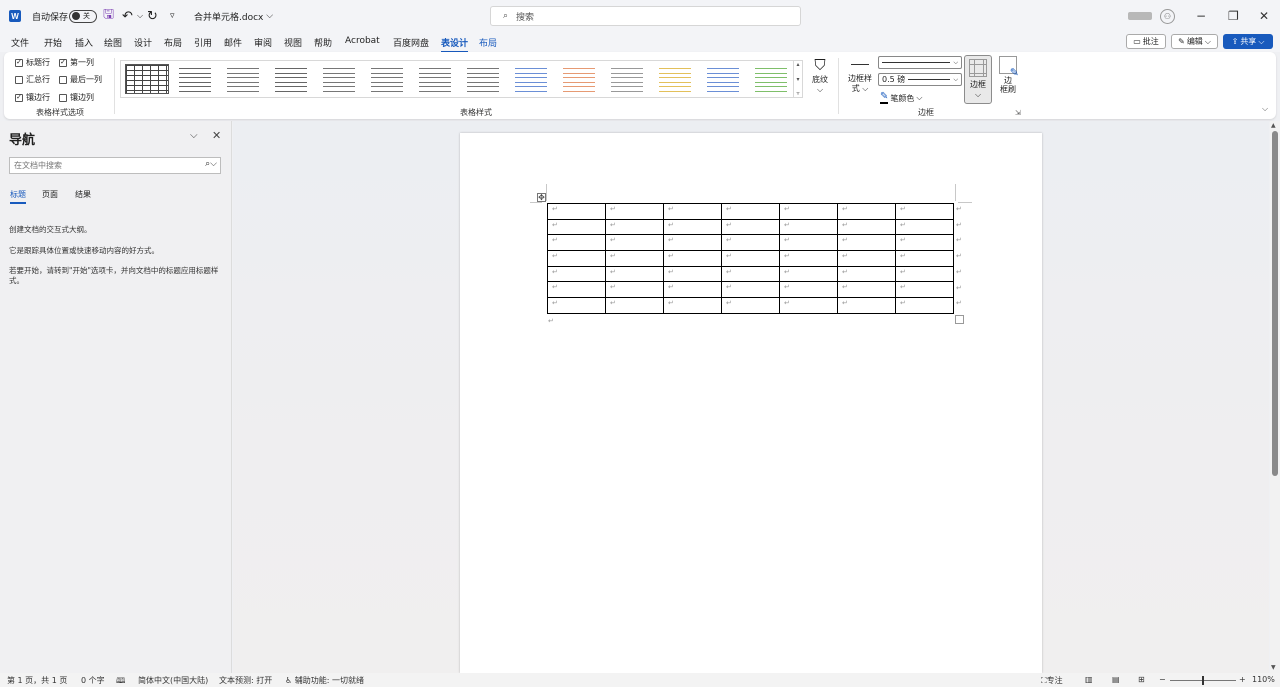  I want to click on shading-button: ⛉ 底纹 ⌵, so click(820, 78).